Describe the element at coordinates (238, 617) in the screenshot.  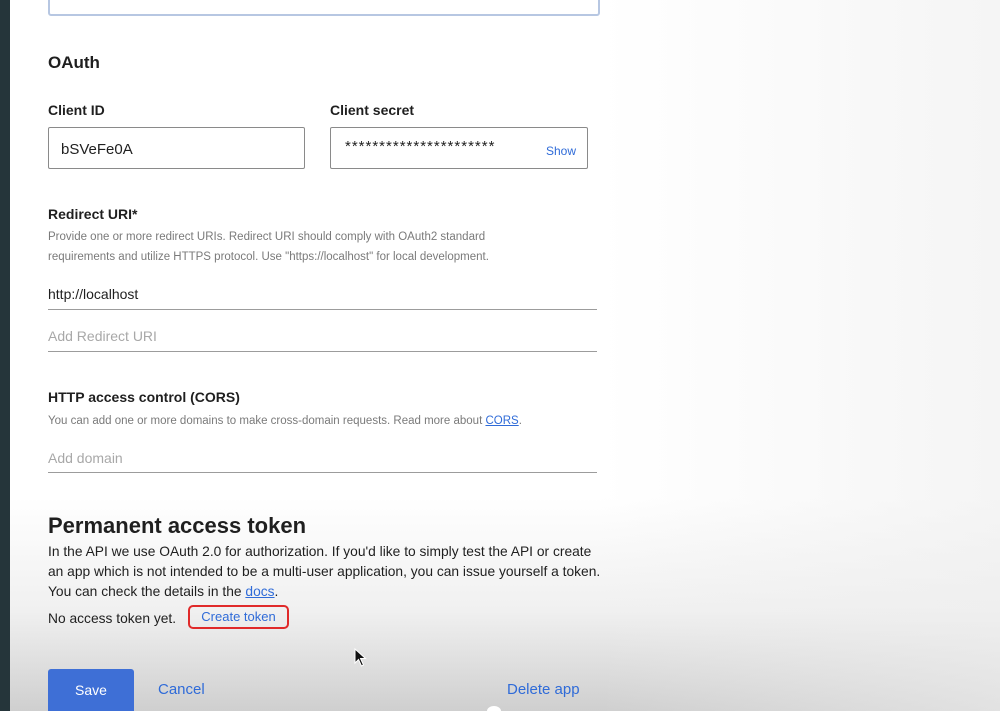
I see `create-token-button: Create token` at that location.